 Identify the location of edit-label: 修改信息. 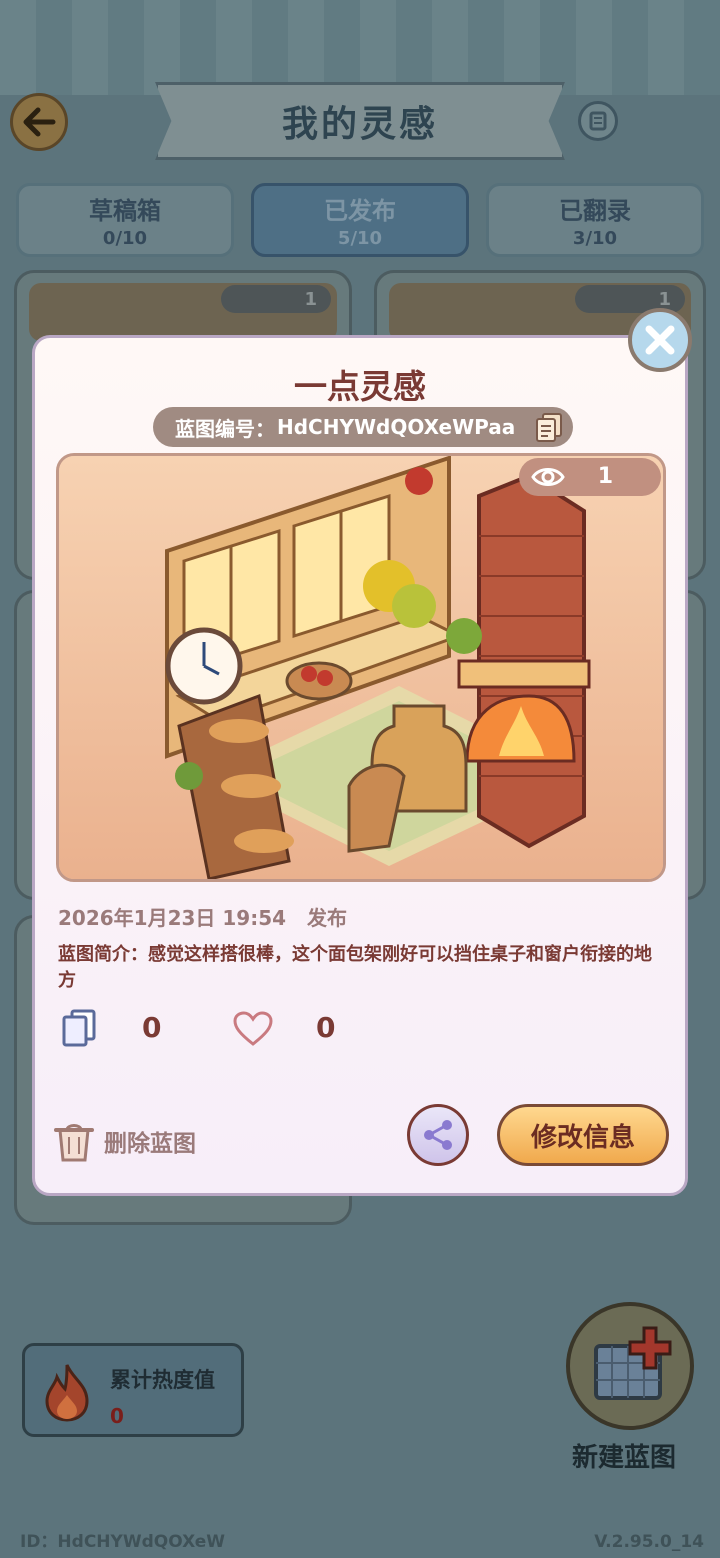
(582, 1137).